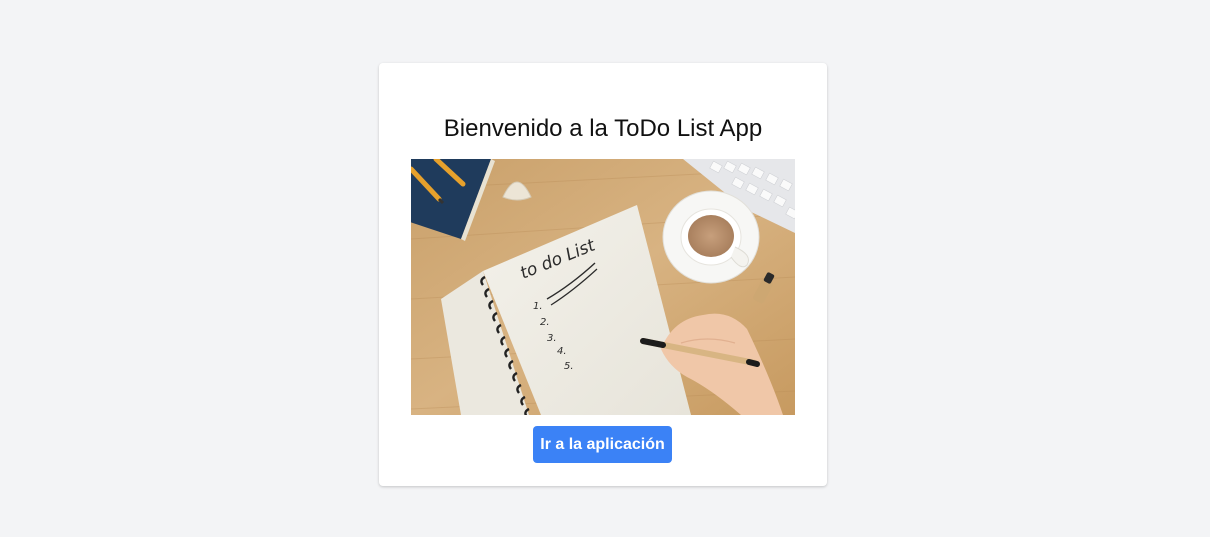 The height and width of the screenshot is (537, 1210). What do you see at coordinates (545, 322) in the screenshot?
I see `image-list-number: 2.` at bounding box center [545, 322].